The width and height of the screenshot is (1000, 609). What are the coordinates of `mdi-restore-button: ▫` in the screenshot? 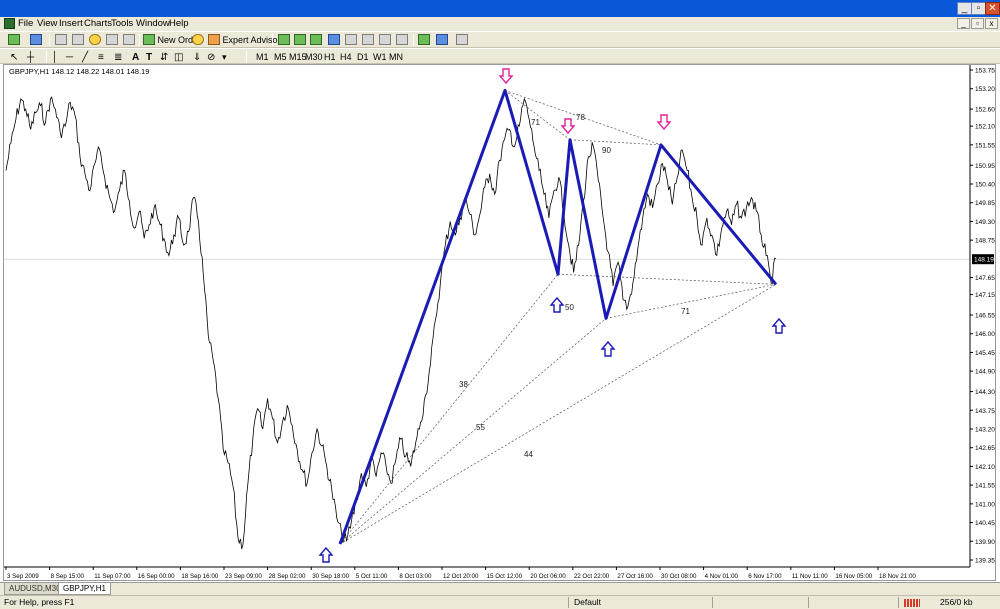 It's located at (977, 23).